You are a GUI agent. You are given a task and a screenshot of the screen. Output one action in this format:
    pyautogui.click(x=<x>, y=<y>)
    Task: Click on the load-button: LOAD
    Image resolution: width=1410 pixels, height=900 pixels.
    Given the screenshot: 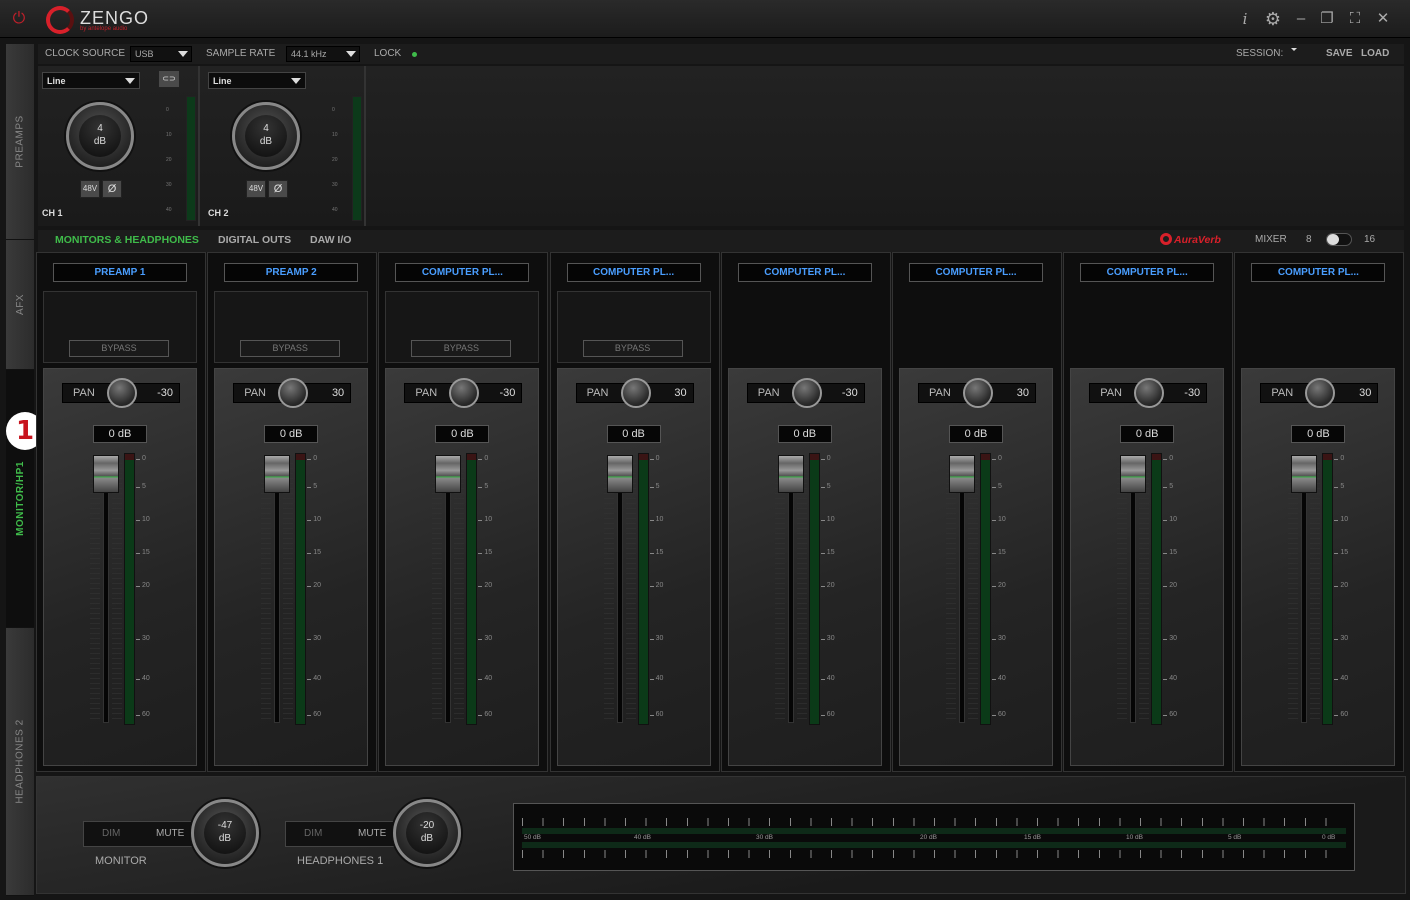 What is the action you would take?
    pyautogui.click(x=1375, y=53)
    